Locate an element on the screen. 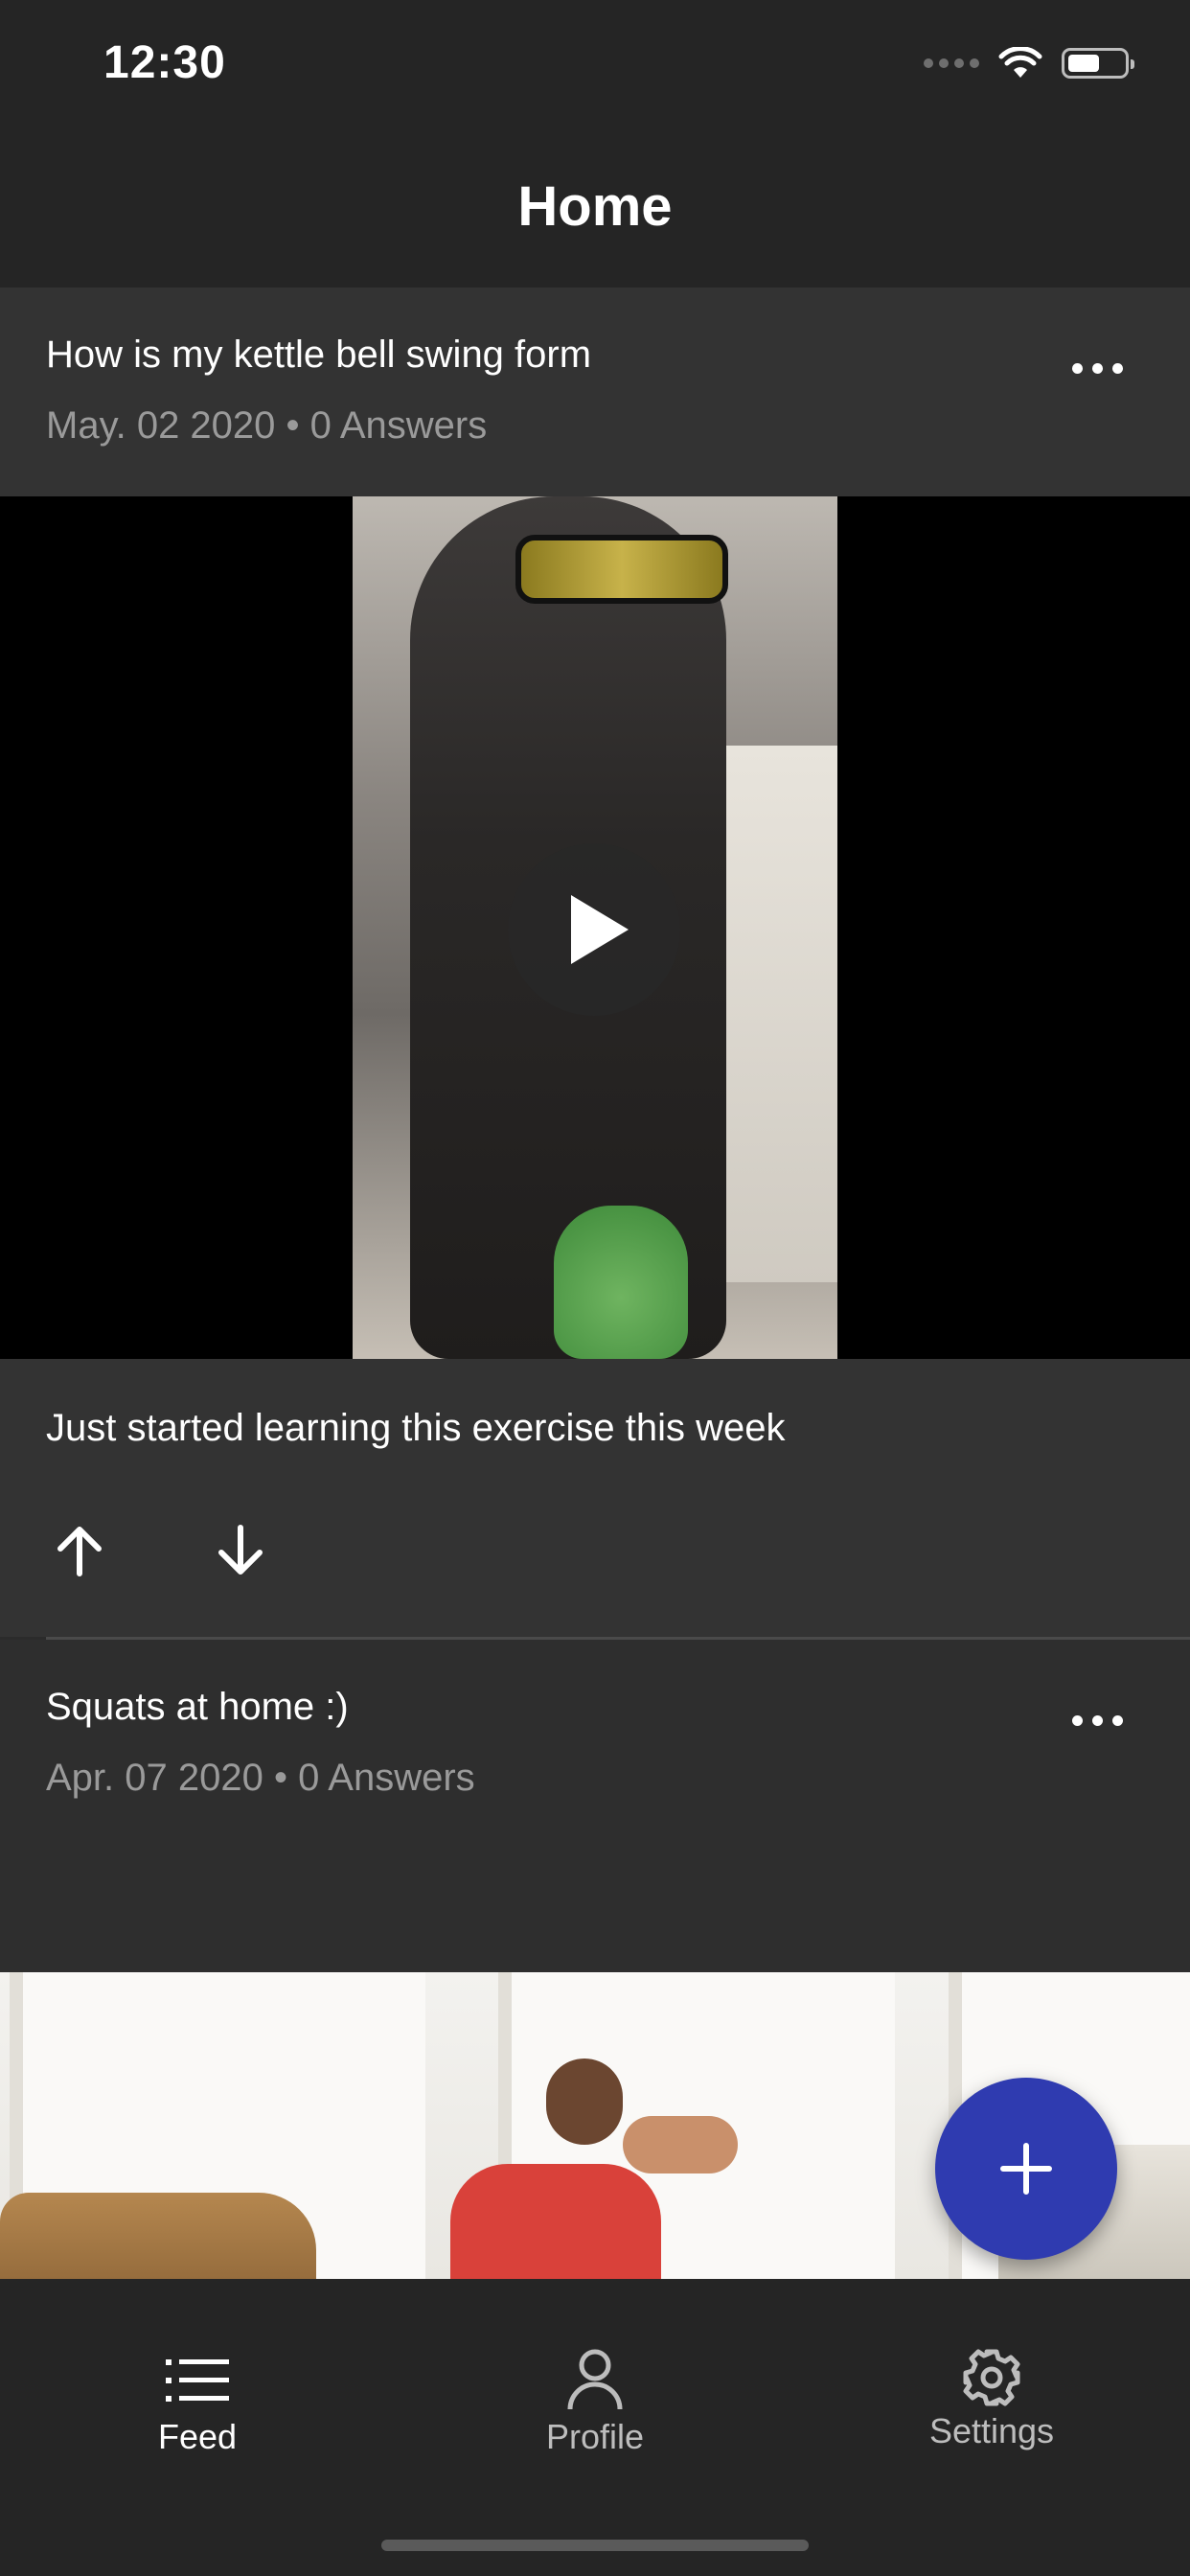  tab-label: Feed is located at coordinates (198, 2436).